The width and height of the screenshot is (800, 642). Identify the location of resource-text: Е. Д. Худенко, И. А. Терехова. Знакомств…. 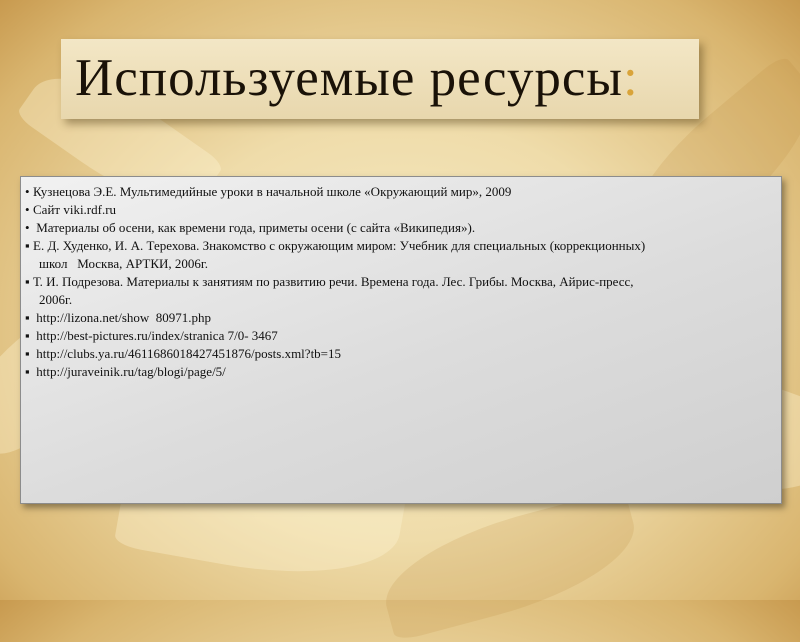
(339, 245).